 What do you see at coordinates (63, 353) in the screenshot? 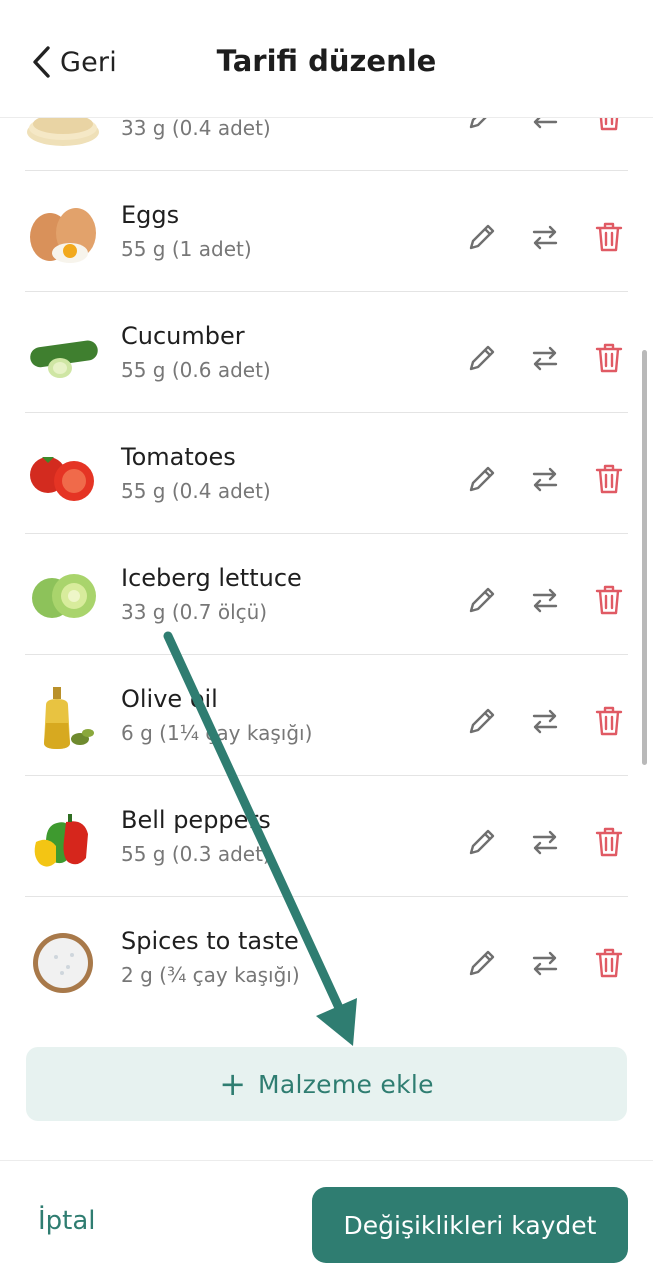
I see `cucumber-icon` at bounding box center [63, 353].